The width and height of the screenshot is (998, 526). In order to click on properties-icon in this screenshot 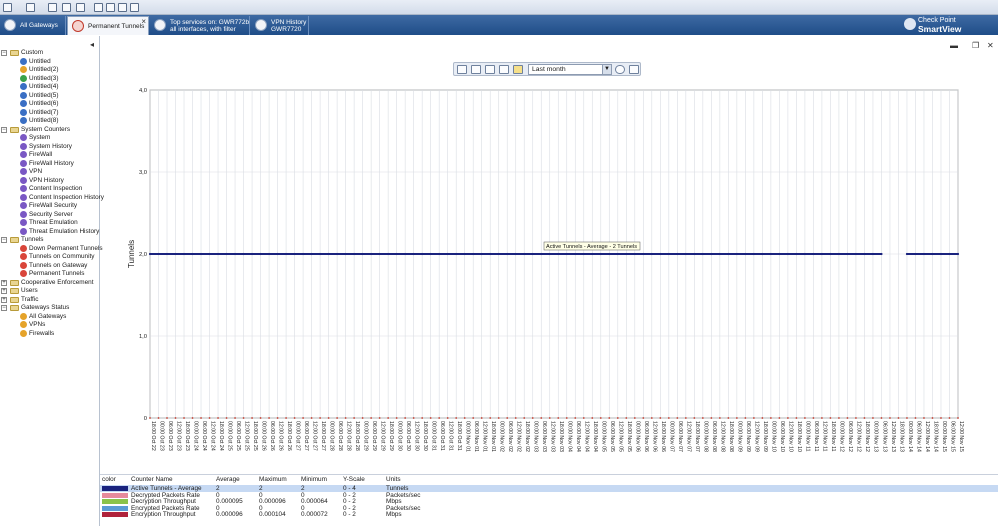, I will do `click(462, 69)`.